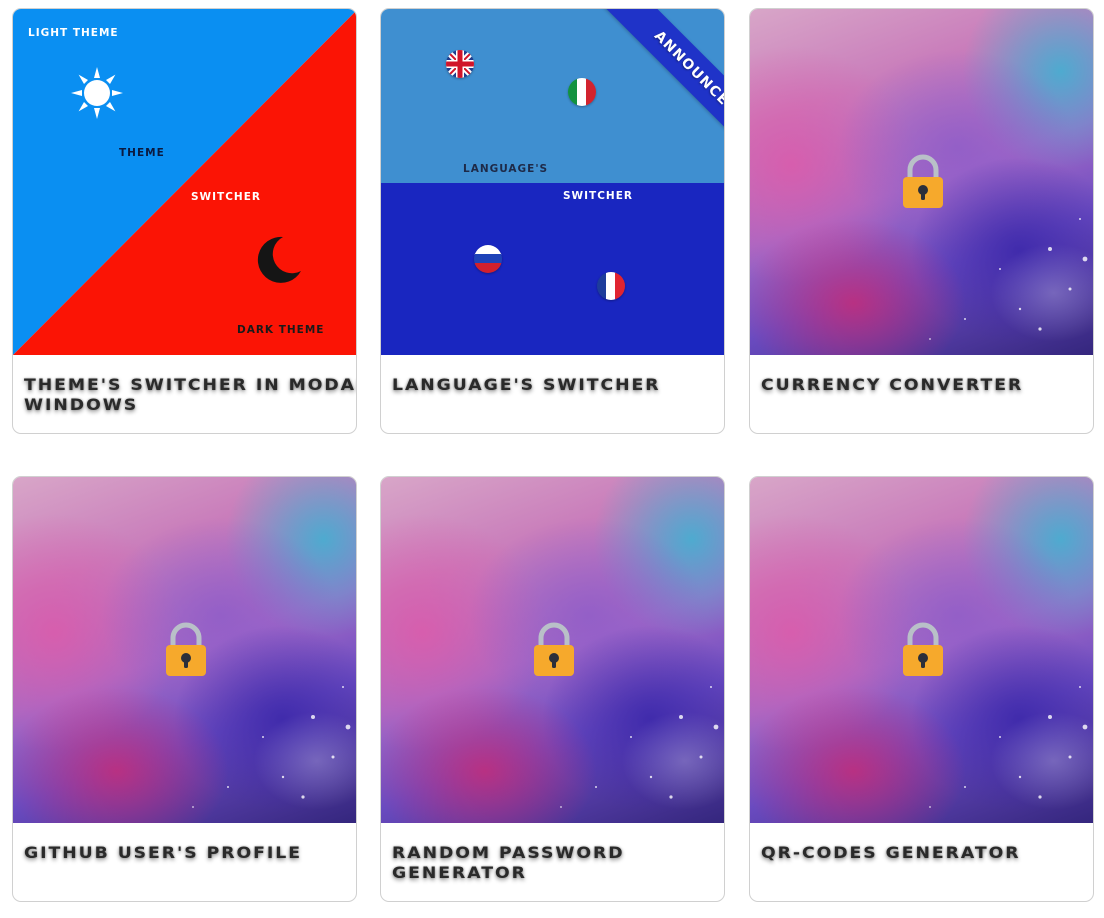 Image resolution: width=1104 pixels, height=918 pixels. Describe the element at coordinates (508, 862) in the screenshot. I see `project-title: RANDOM PASSWORD GENERATOR` at that location.